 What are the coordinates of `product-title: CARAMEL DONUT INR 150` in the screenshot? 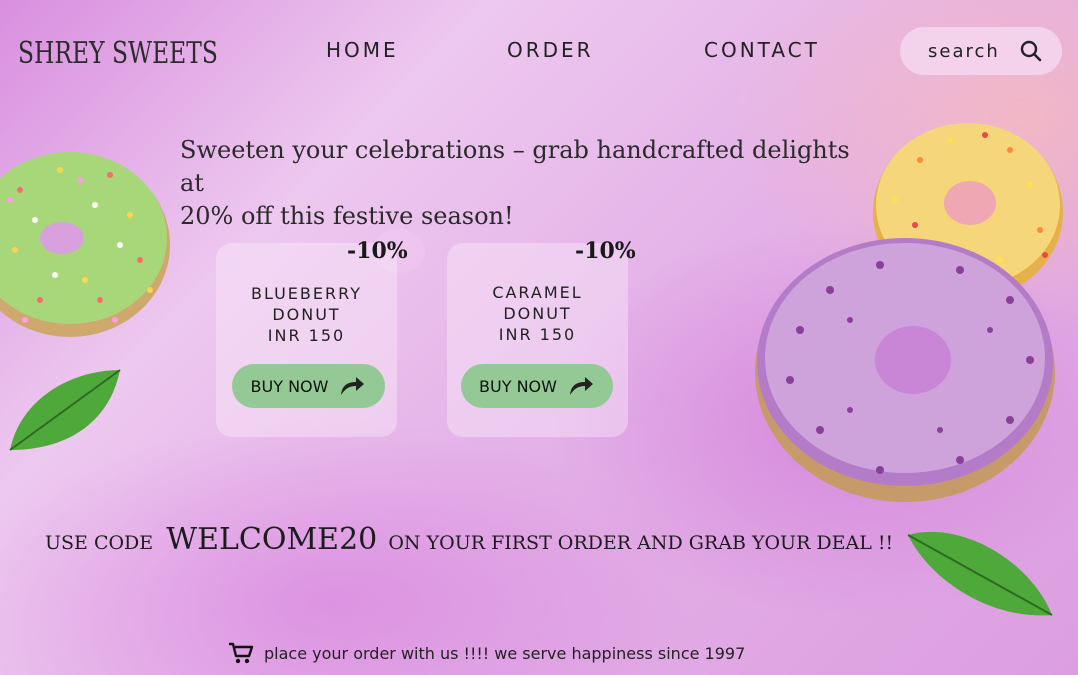 It's located at (537, 313).